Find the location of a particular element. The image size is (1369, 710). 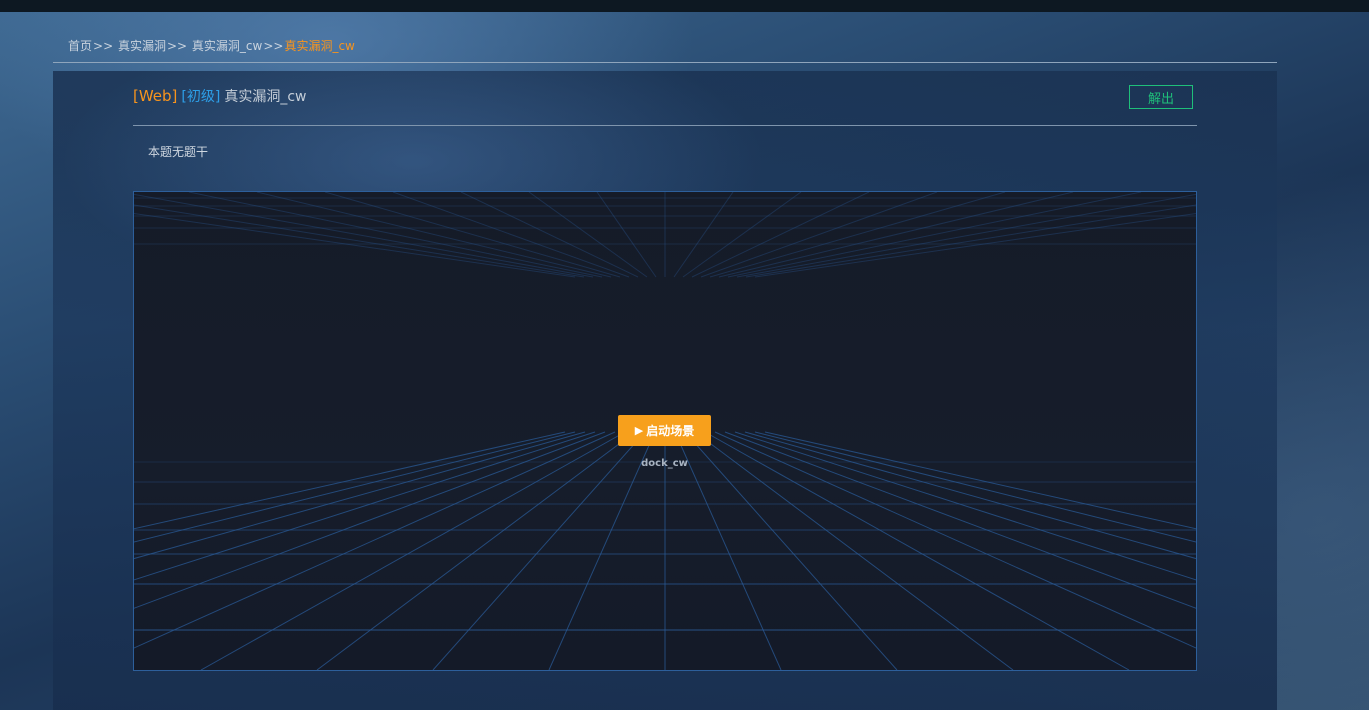

play-icon: ▶ is located at coordinates (639, 430).